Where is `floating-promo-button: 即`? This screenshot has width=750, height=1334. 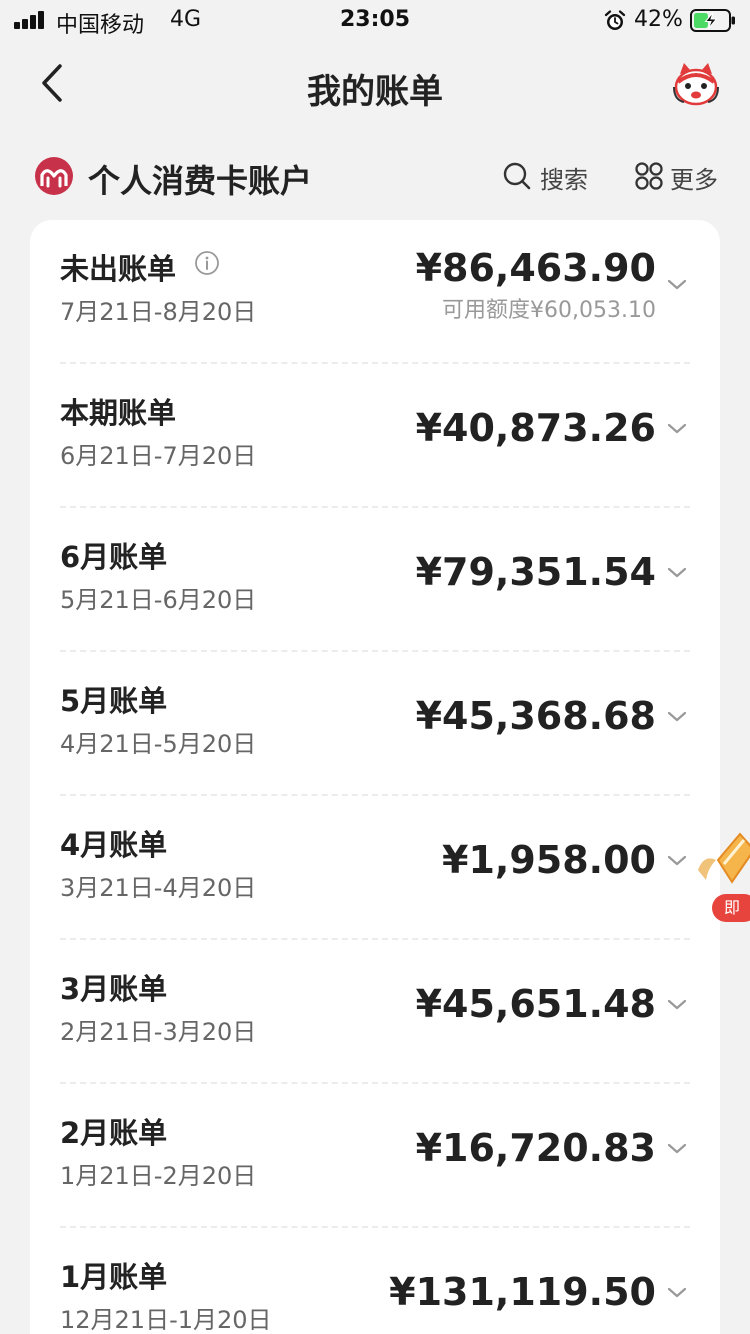 floating-promo-button: 即 is located at coordinates (722, 876).